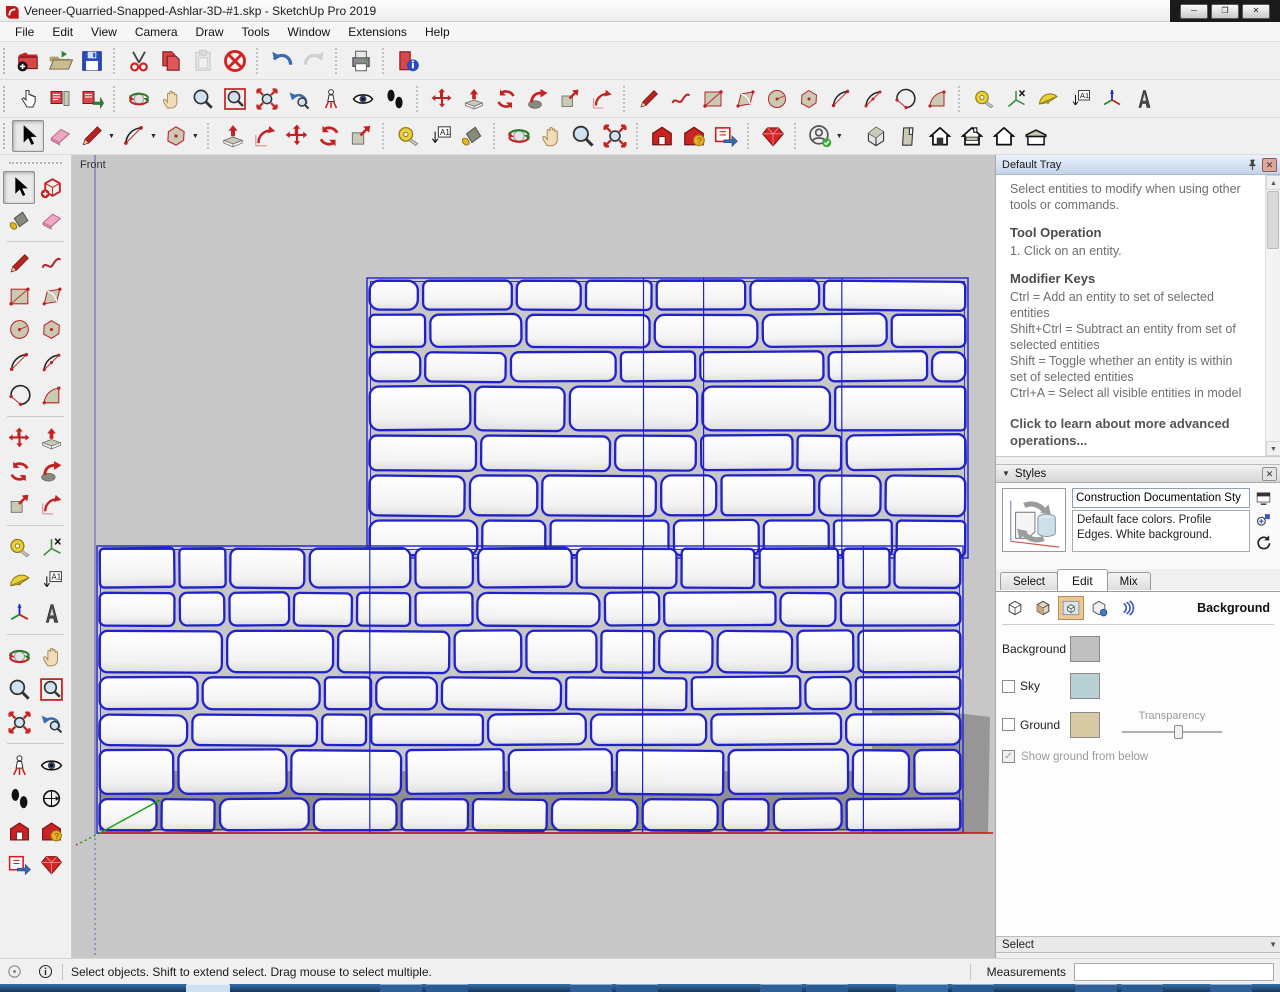  Describe the element at coordinates (1085, 724) in the screenshot. I see `ground-swatch` at that location.